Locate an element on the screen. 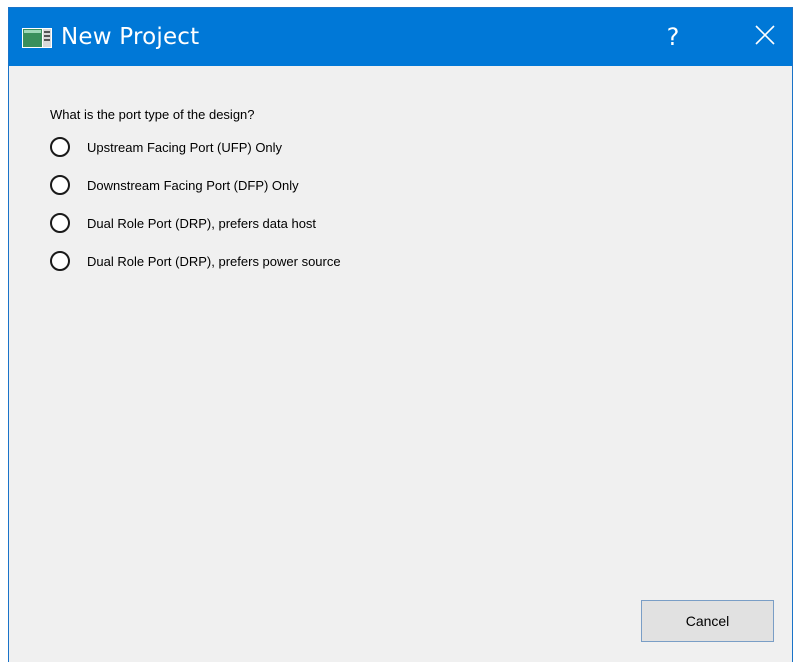 Image resolution: width=801 pixels, height=663 pixels. port-type-question: What is the port type of the design? is located at coordinates (152, 114).